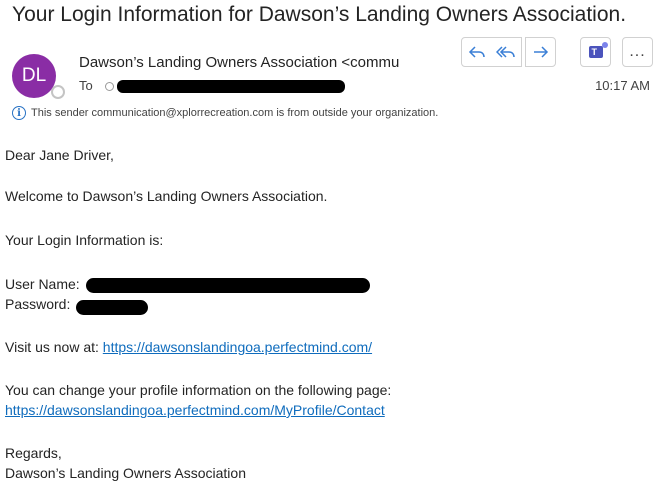 The image size is (658, 484). Describe the element at coordinates (228, 285) in the screenshot. I see `redacted-username` at that location.